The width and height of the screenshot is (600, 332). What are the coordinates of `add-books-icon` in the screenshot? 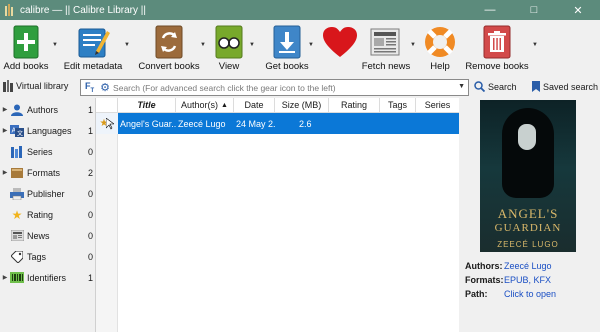 It's located at (26, 42).